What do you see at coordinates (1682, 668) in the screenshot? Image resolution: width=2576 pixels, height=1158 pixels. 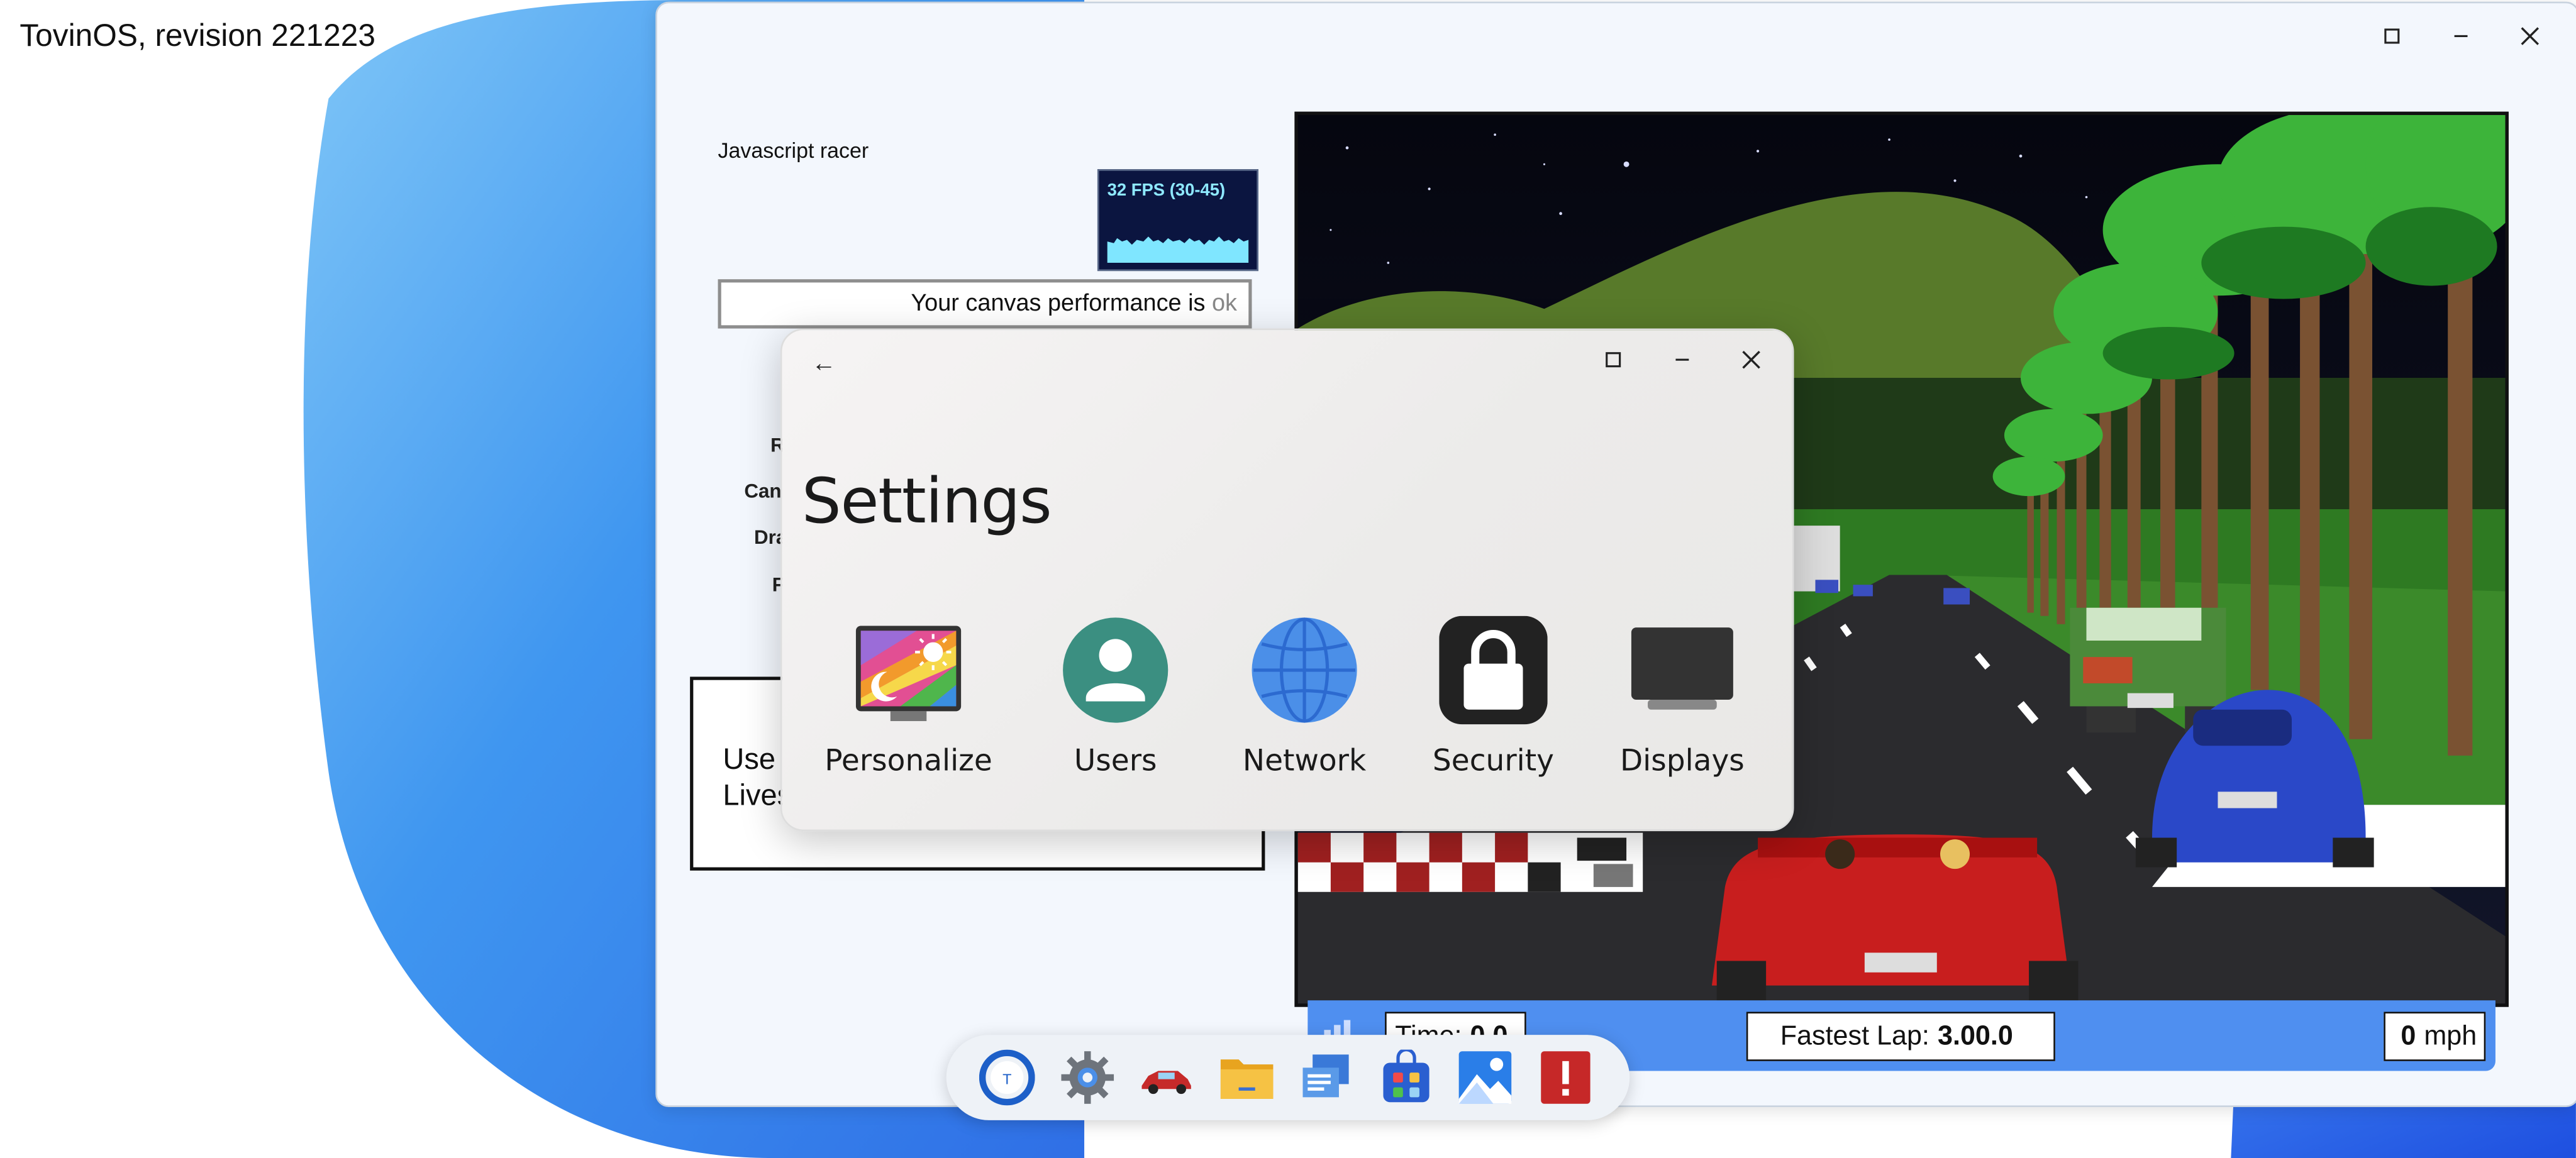 I see `monitor-icon` at bounding box center [1682, 668].